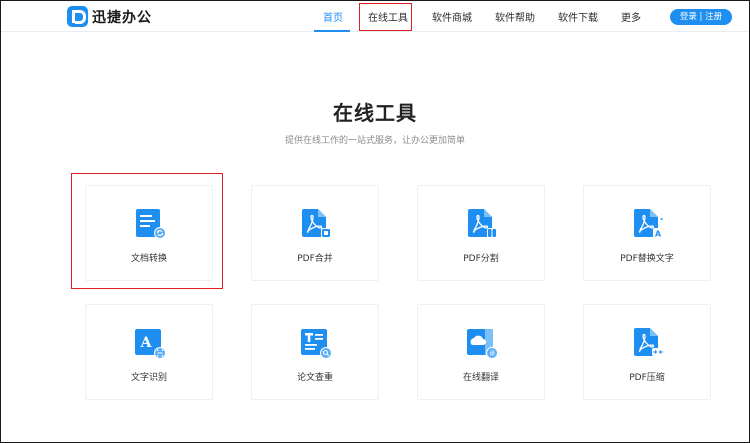 This screenshot has height=443, width=750. Describe the element at coordinates (648, 224) in the screenshot. I see `pdf-replace-text-icon: A` at that location.